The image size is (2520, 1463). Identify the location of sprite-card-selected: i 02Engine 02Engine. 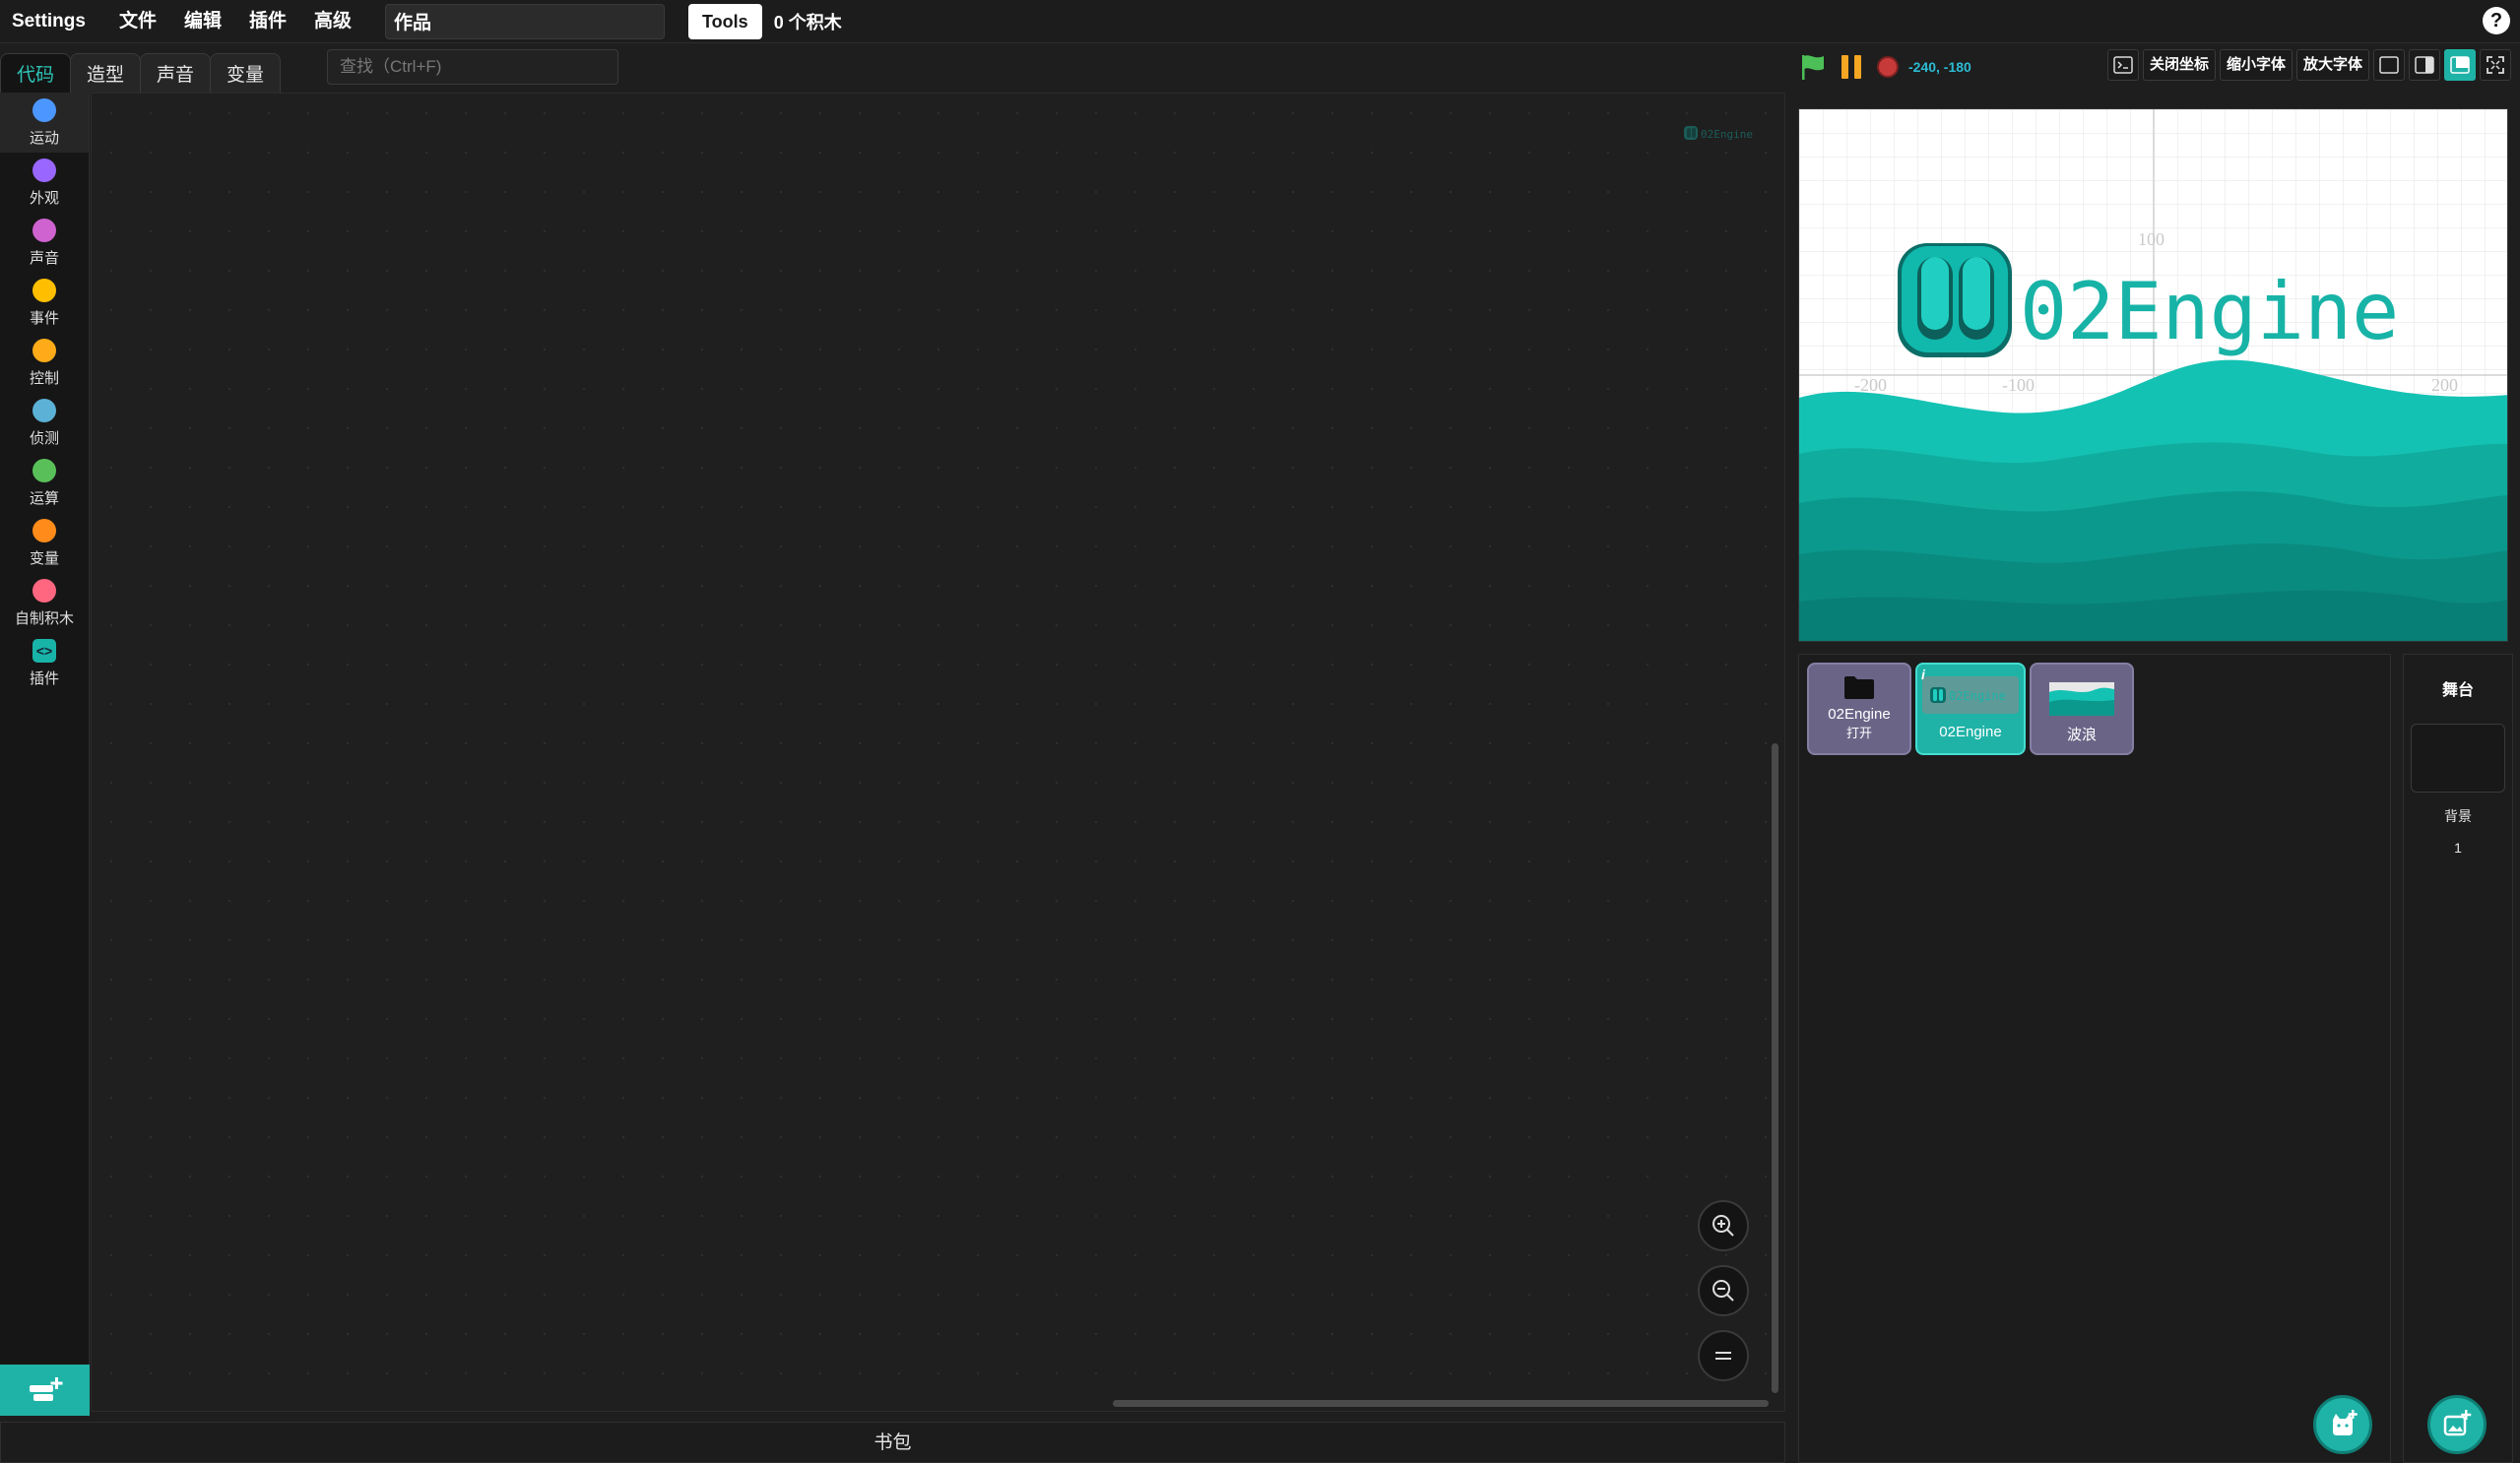
(1970, 709).